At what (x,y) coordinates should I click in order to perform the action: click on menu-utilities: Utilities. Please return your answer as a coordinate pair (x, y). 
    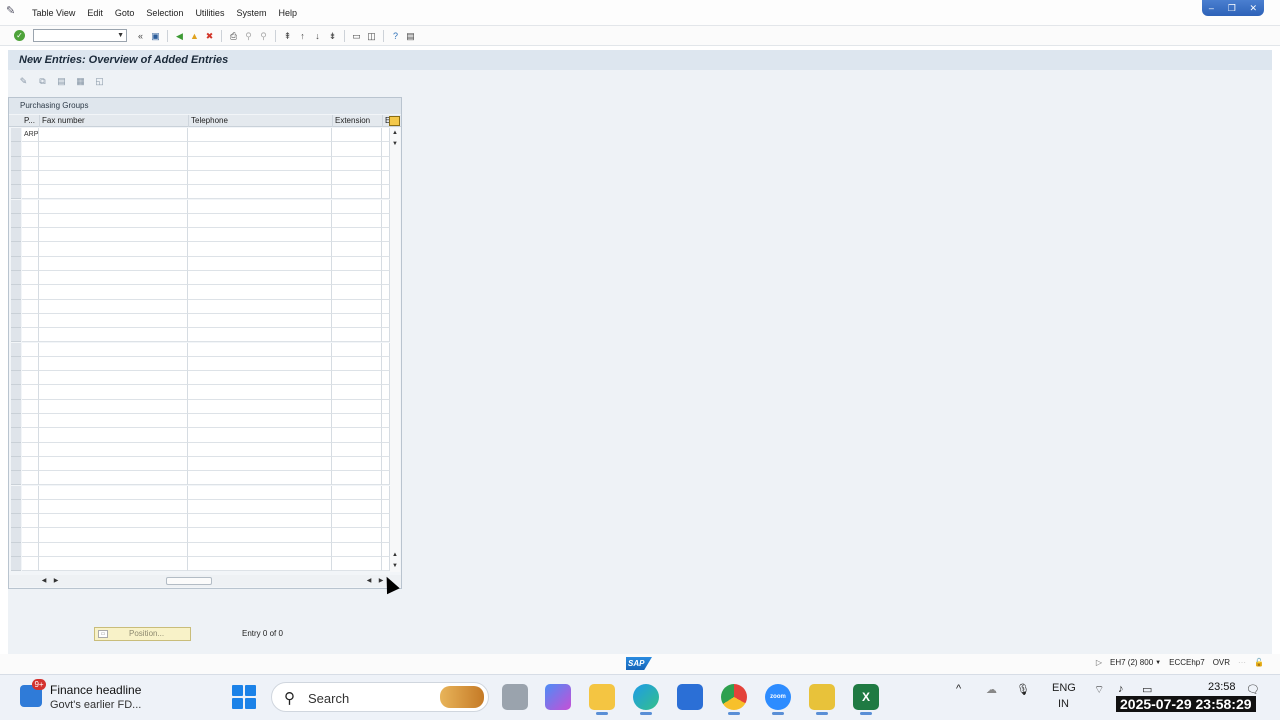
    Looking at the image, I should click on (209, 13).